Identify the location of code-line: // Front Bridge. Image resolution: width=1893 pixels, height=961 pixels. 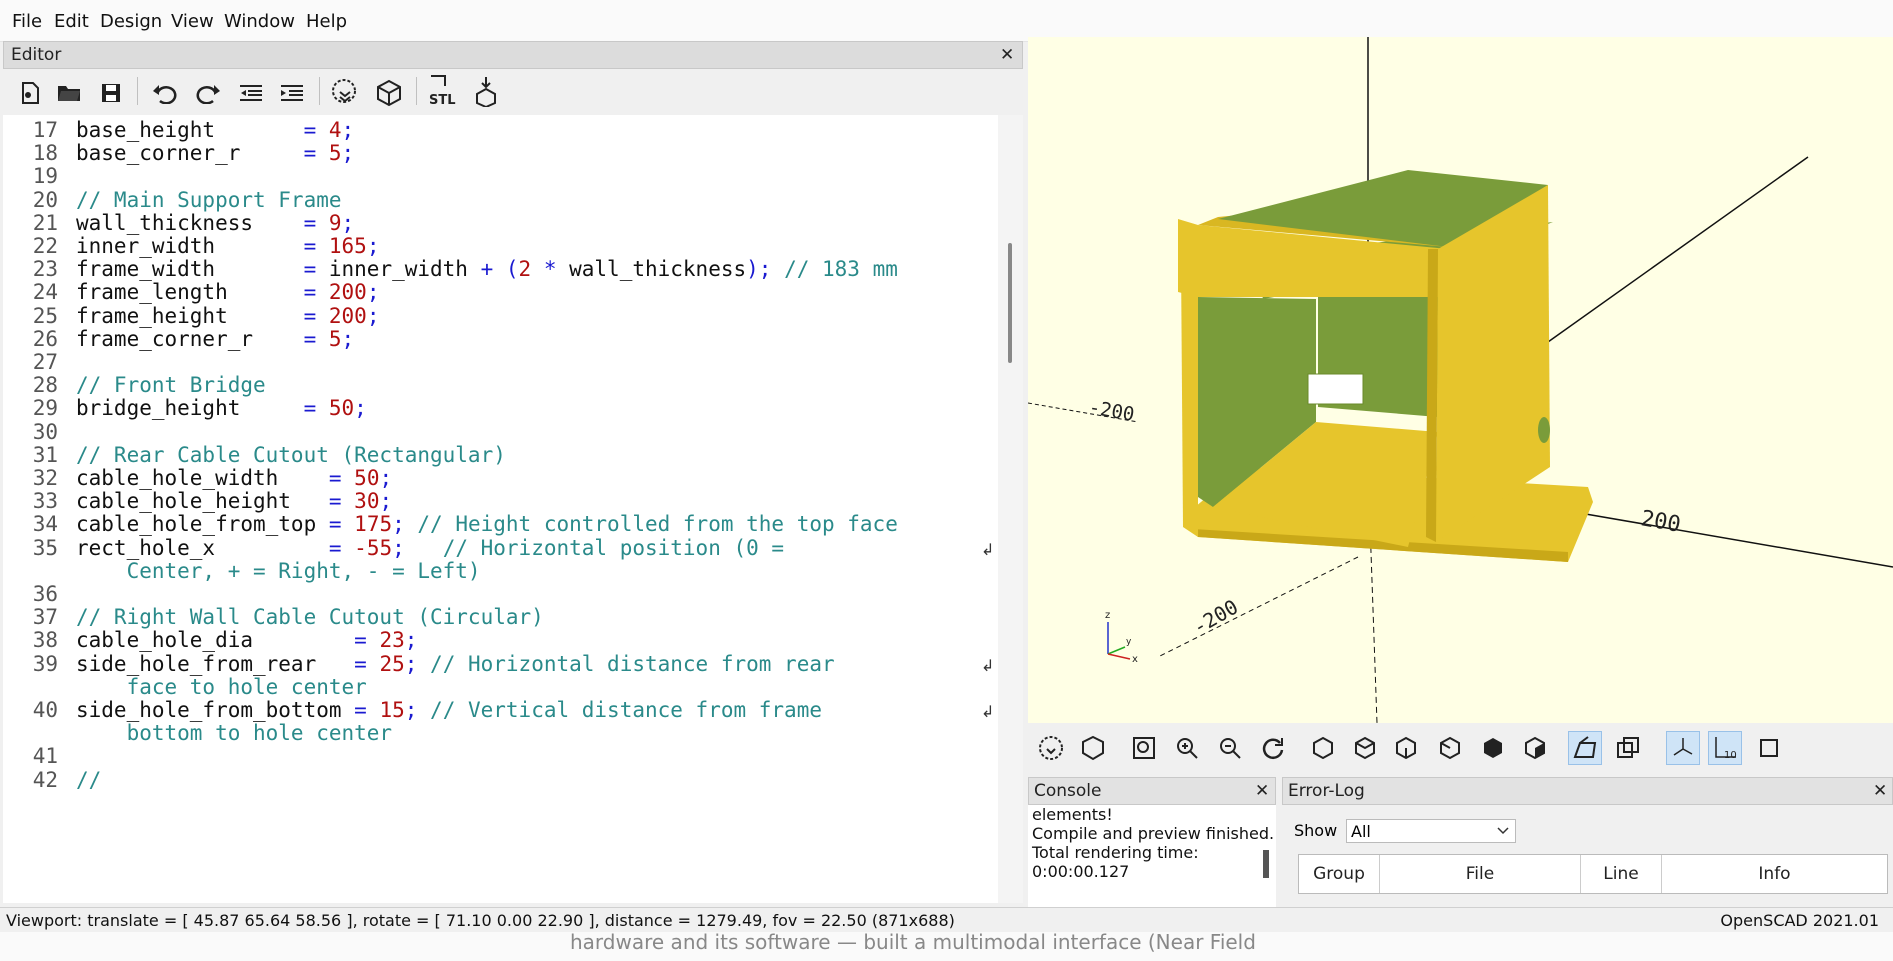
(171, 385).